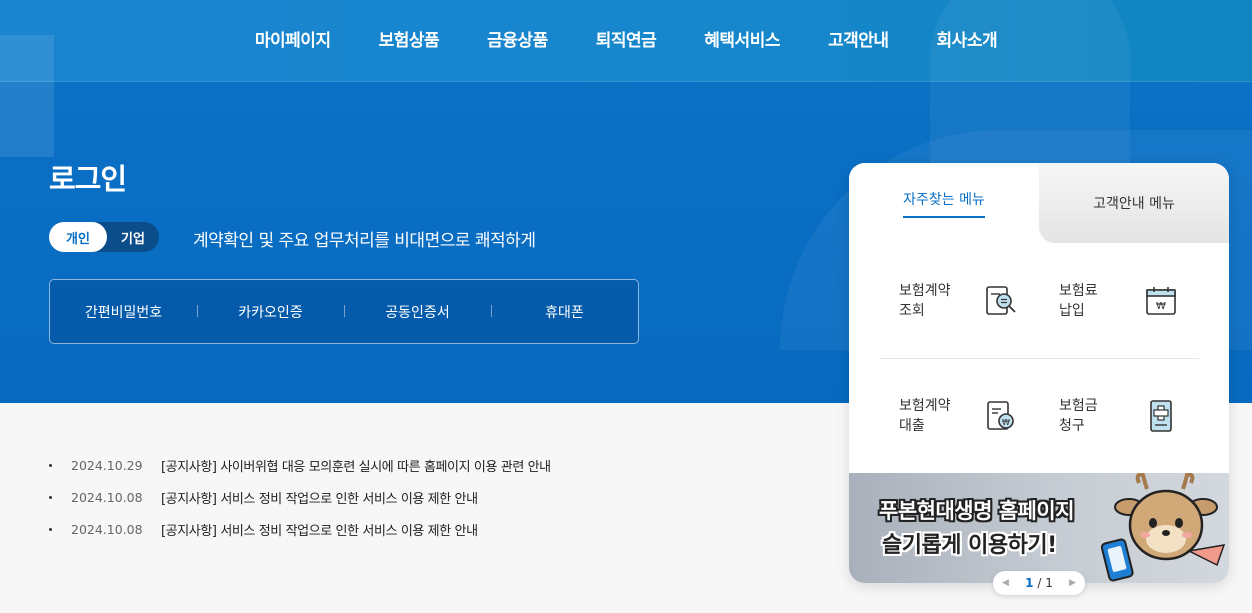 The width and height of the screenshot is (1252, 613). I want to click on tab-frequent-menu: 자주찾는 메뉴, so click(944, 203).